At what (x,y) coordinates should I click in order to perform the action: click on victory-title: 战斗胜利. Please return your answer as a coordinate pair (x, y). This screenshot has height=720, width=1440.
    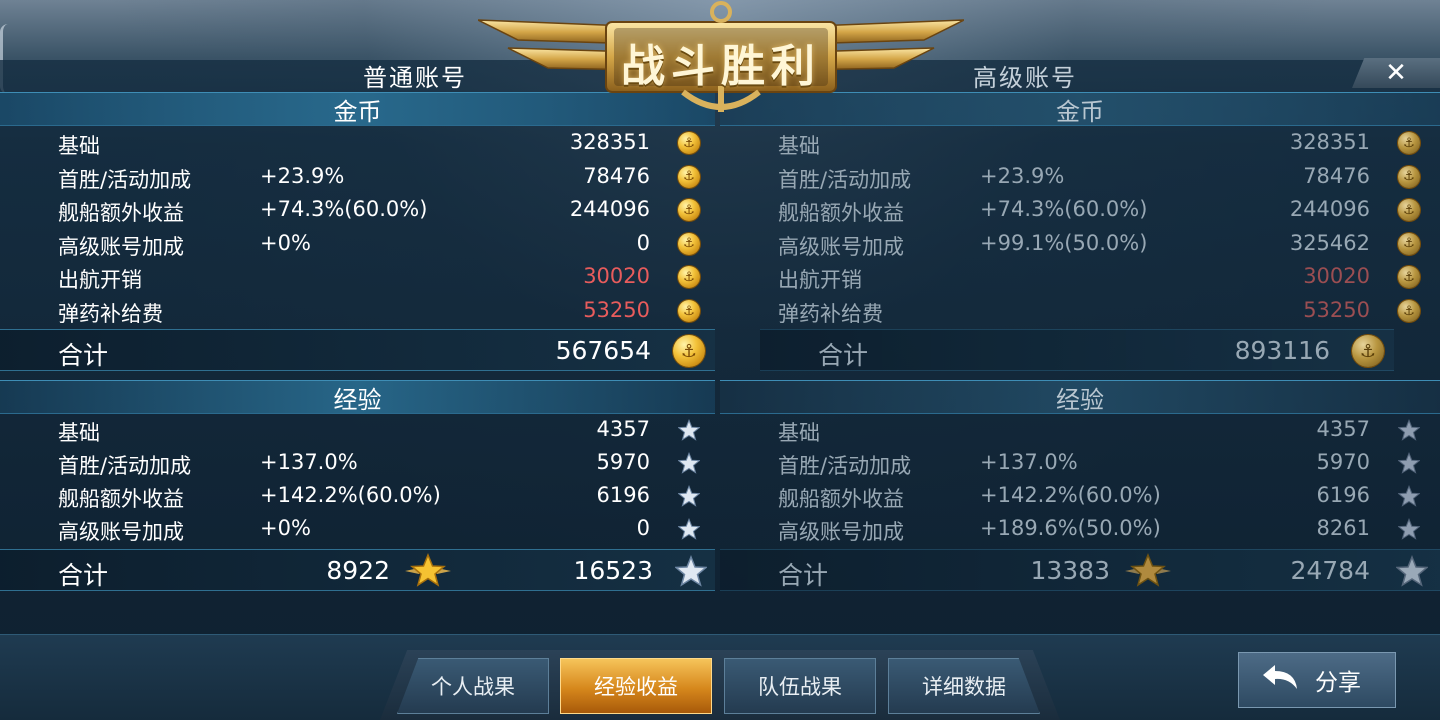
    Looking at the image, I should click on (721, 66).